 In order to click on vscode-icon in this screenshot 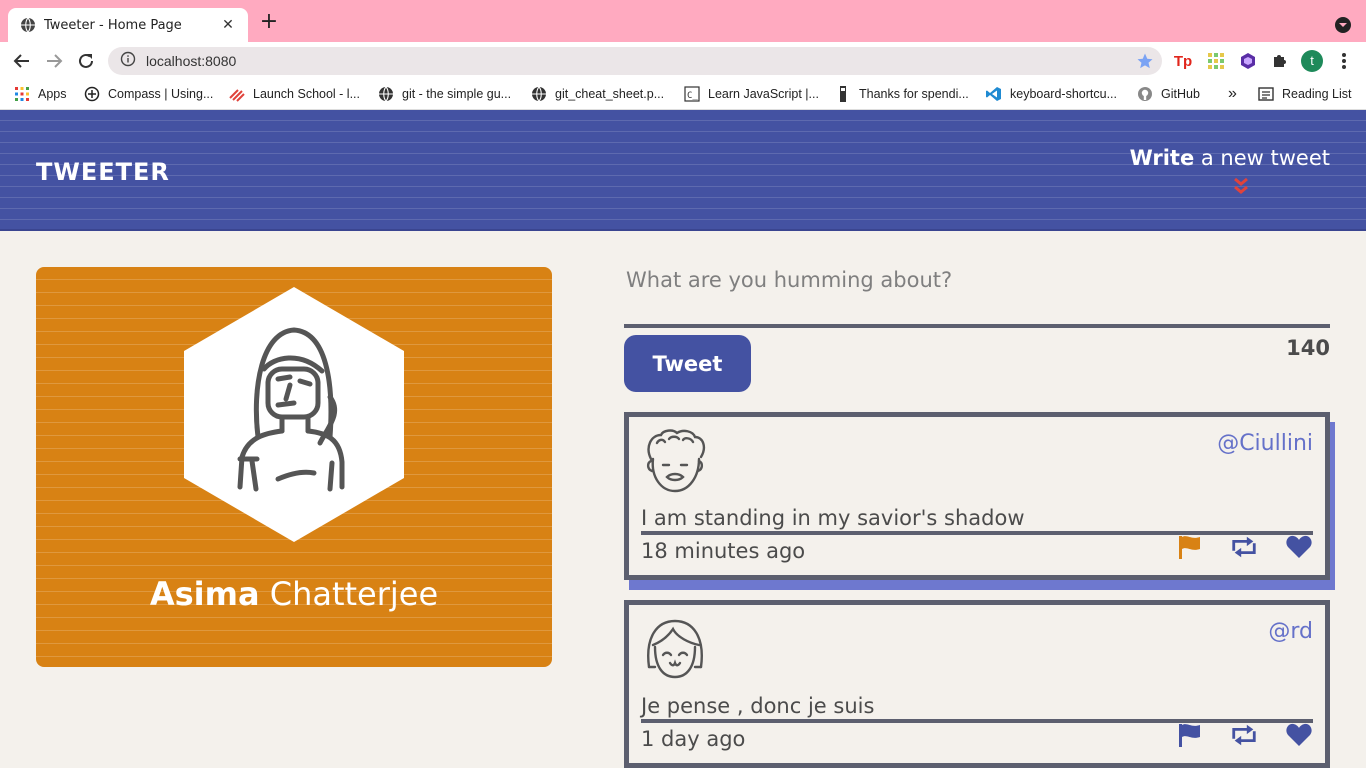, I will do `click(994, 94)`.